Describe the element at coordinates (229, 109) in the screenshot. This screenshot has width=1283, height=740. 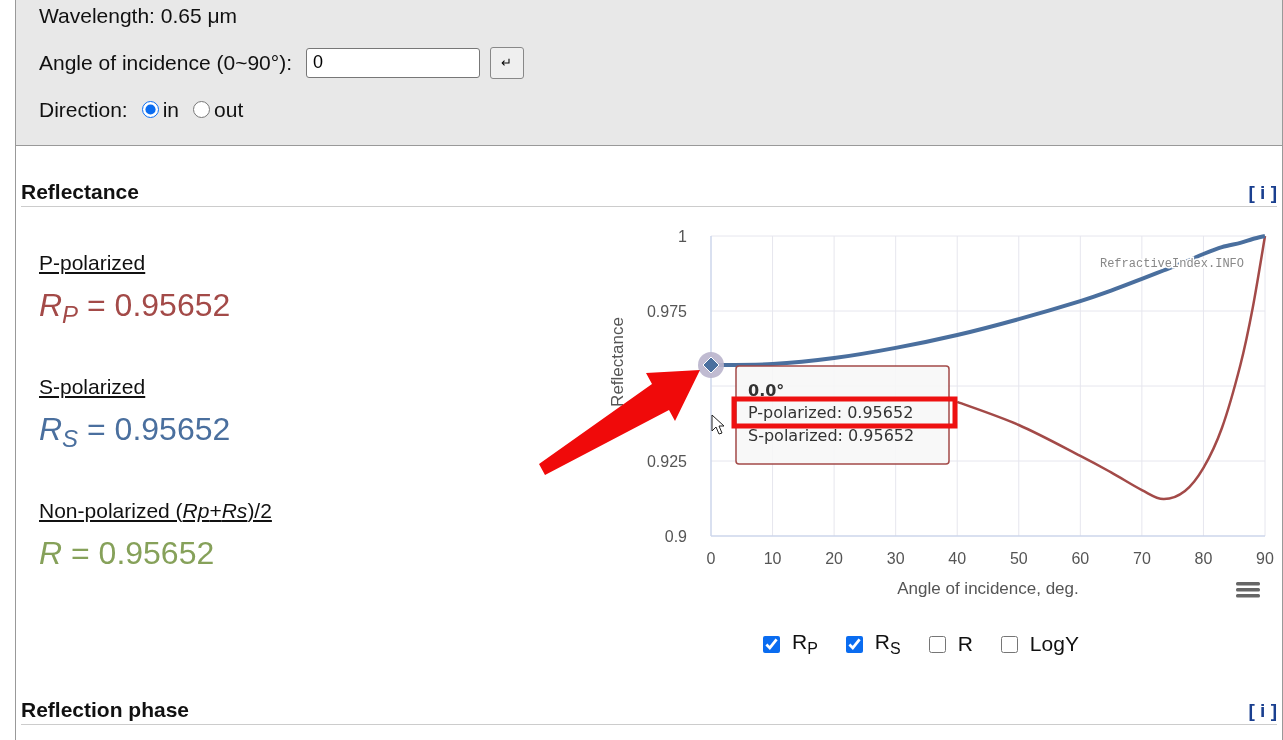
I see `radio-label: out` at that location.